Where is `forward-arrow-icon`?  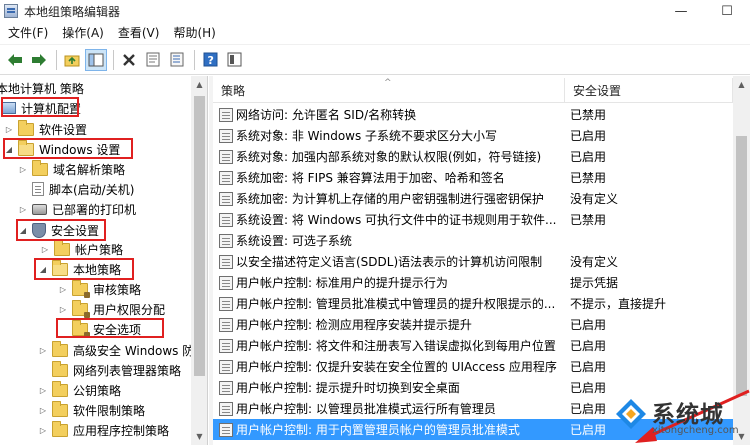
forward-arrow-icon is located at coordinates (39, 59).